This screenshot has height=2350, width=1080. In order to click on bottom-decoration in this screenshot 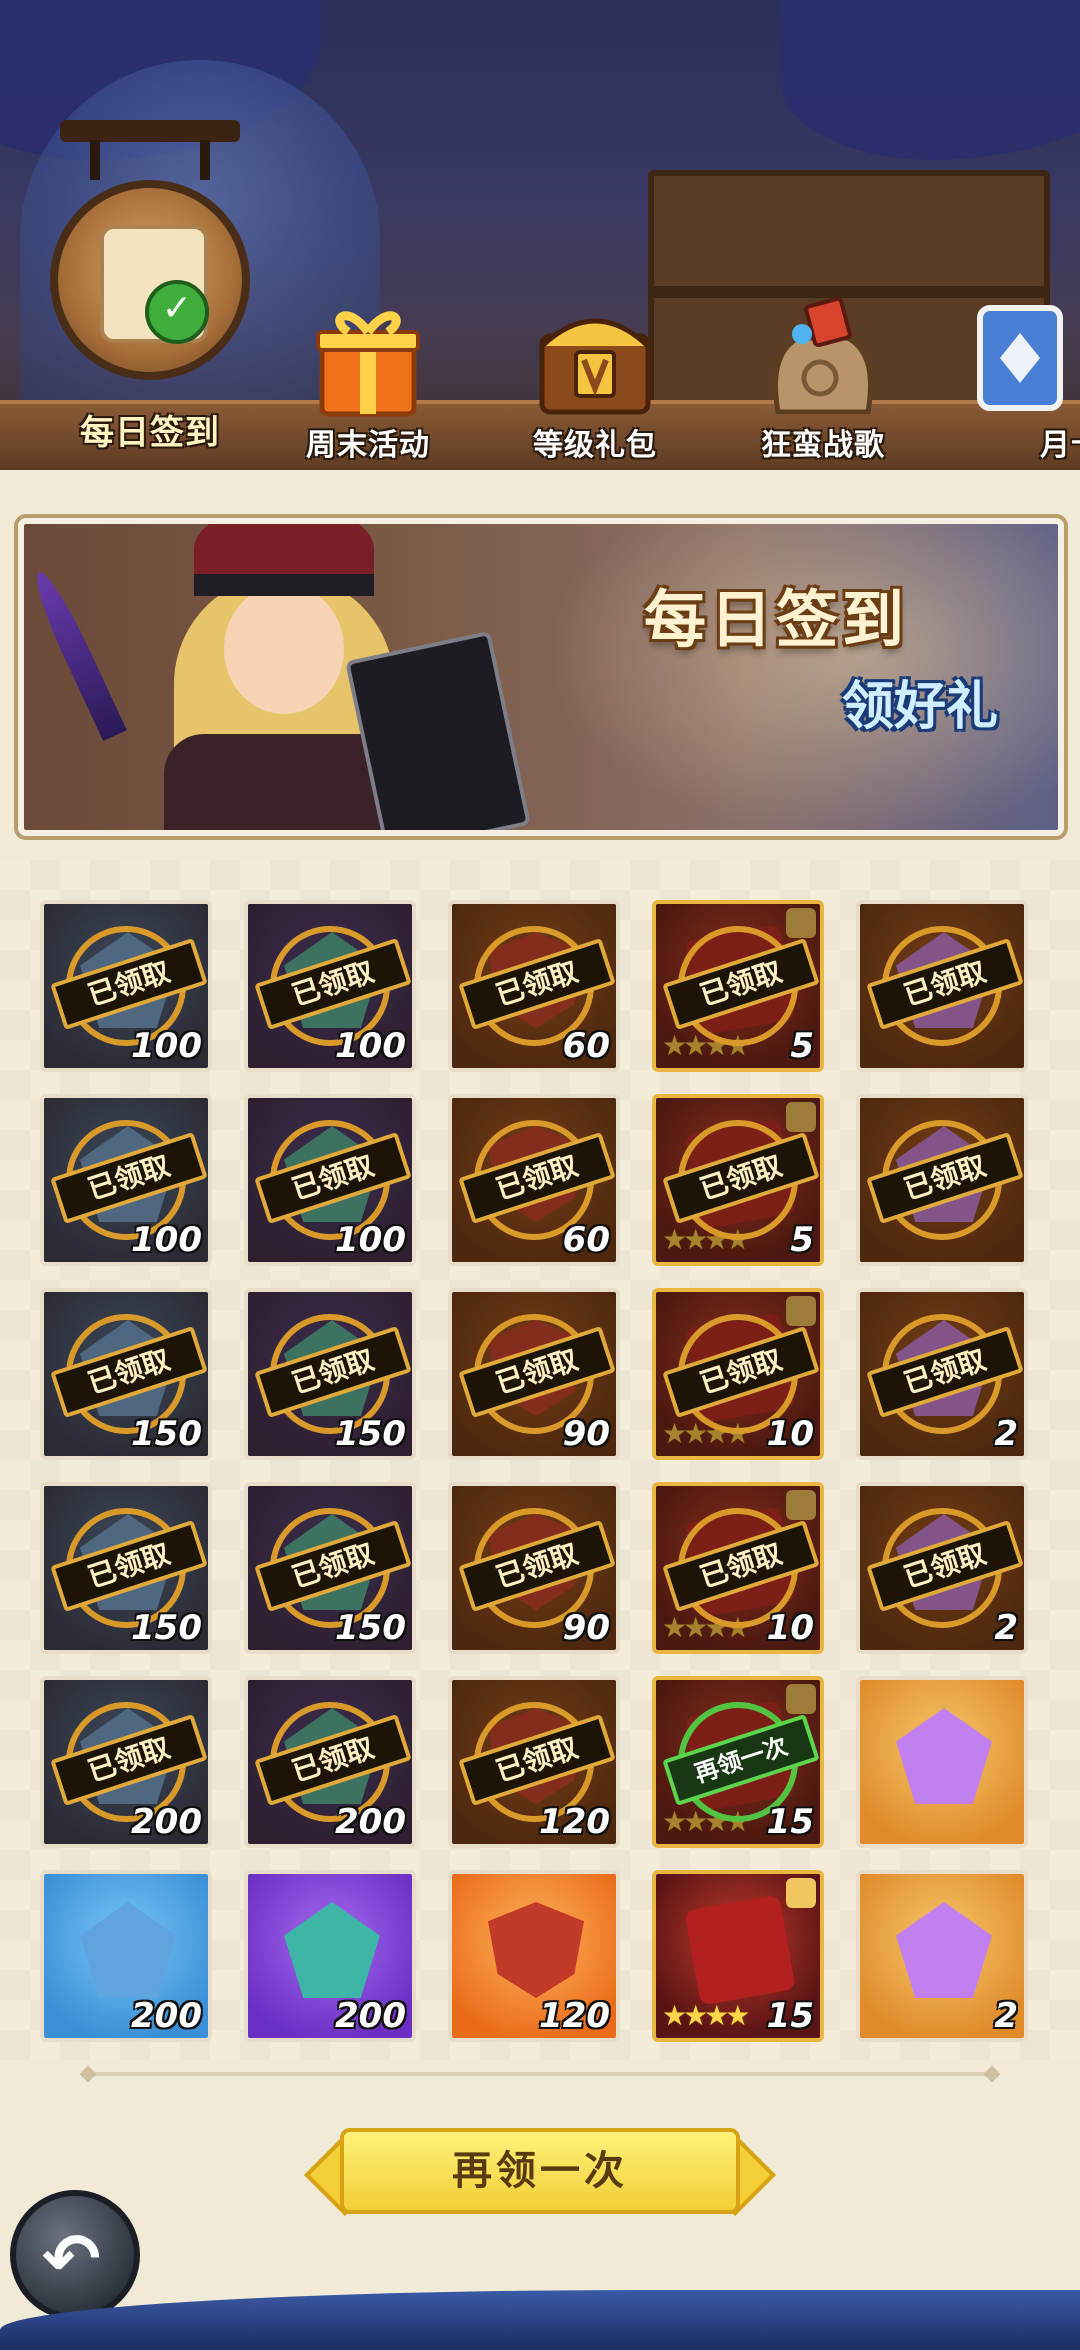, I will do `click(540, 2320)`.